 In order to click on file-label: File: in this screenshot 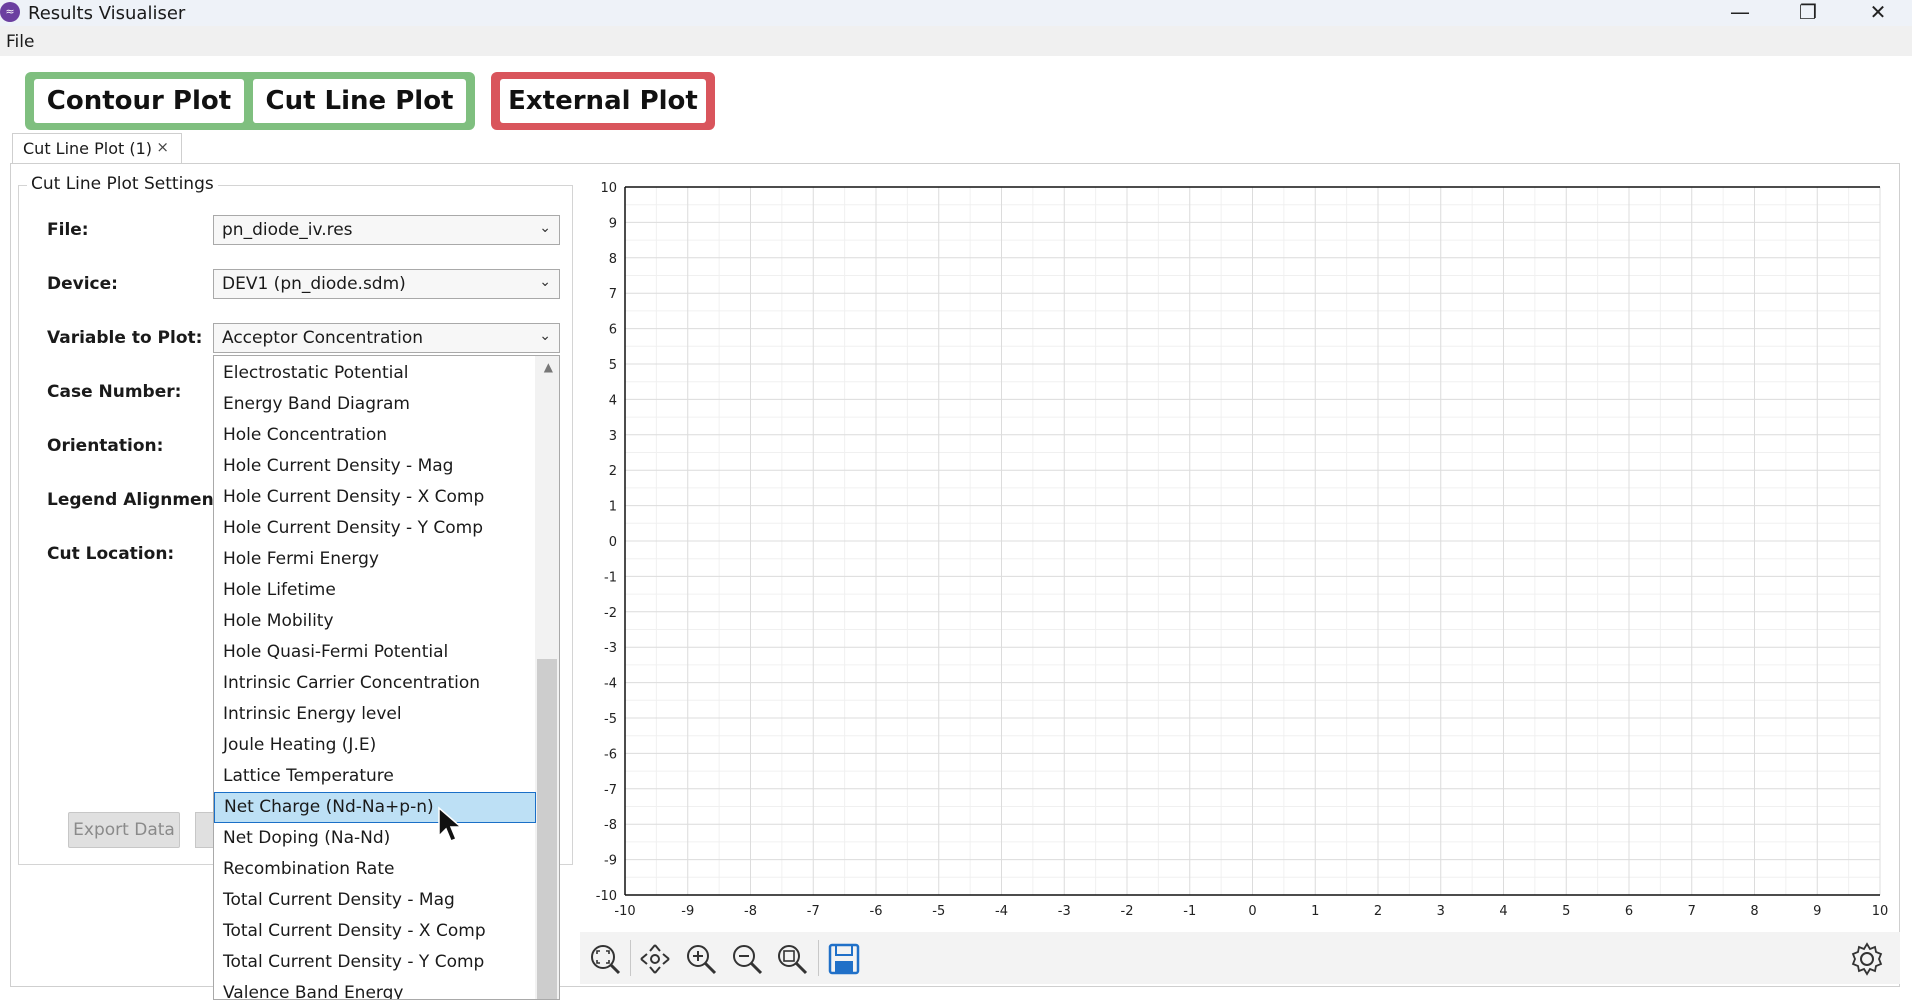, I will do `click(68, 230)`.